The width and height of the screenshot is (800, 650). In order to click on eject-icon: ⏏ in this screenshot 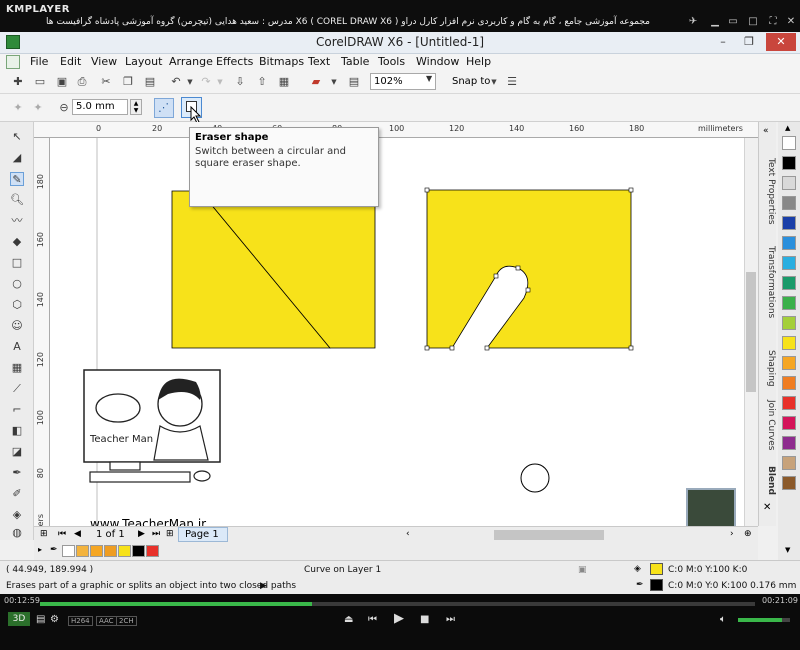, I will do `click(348, 619)`.